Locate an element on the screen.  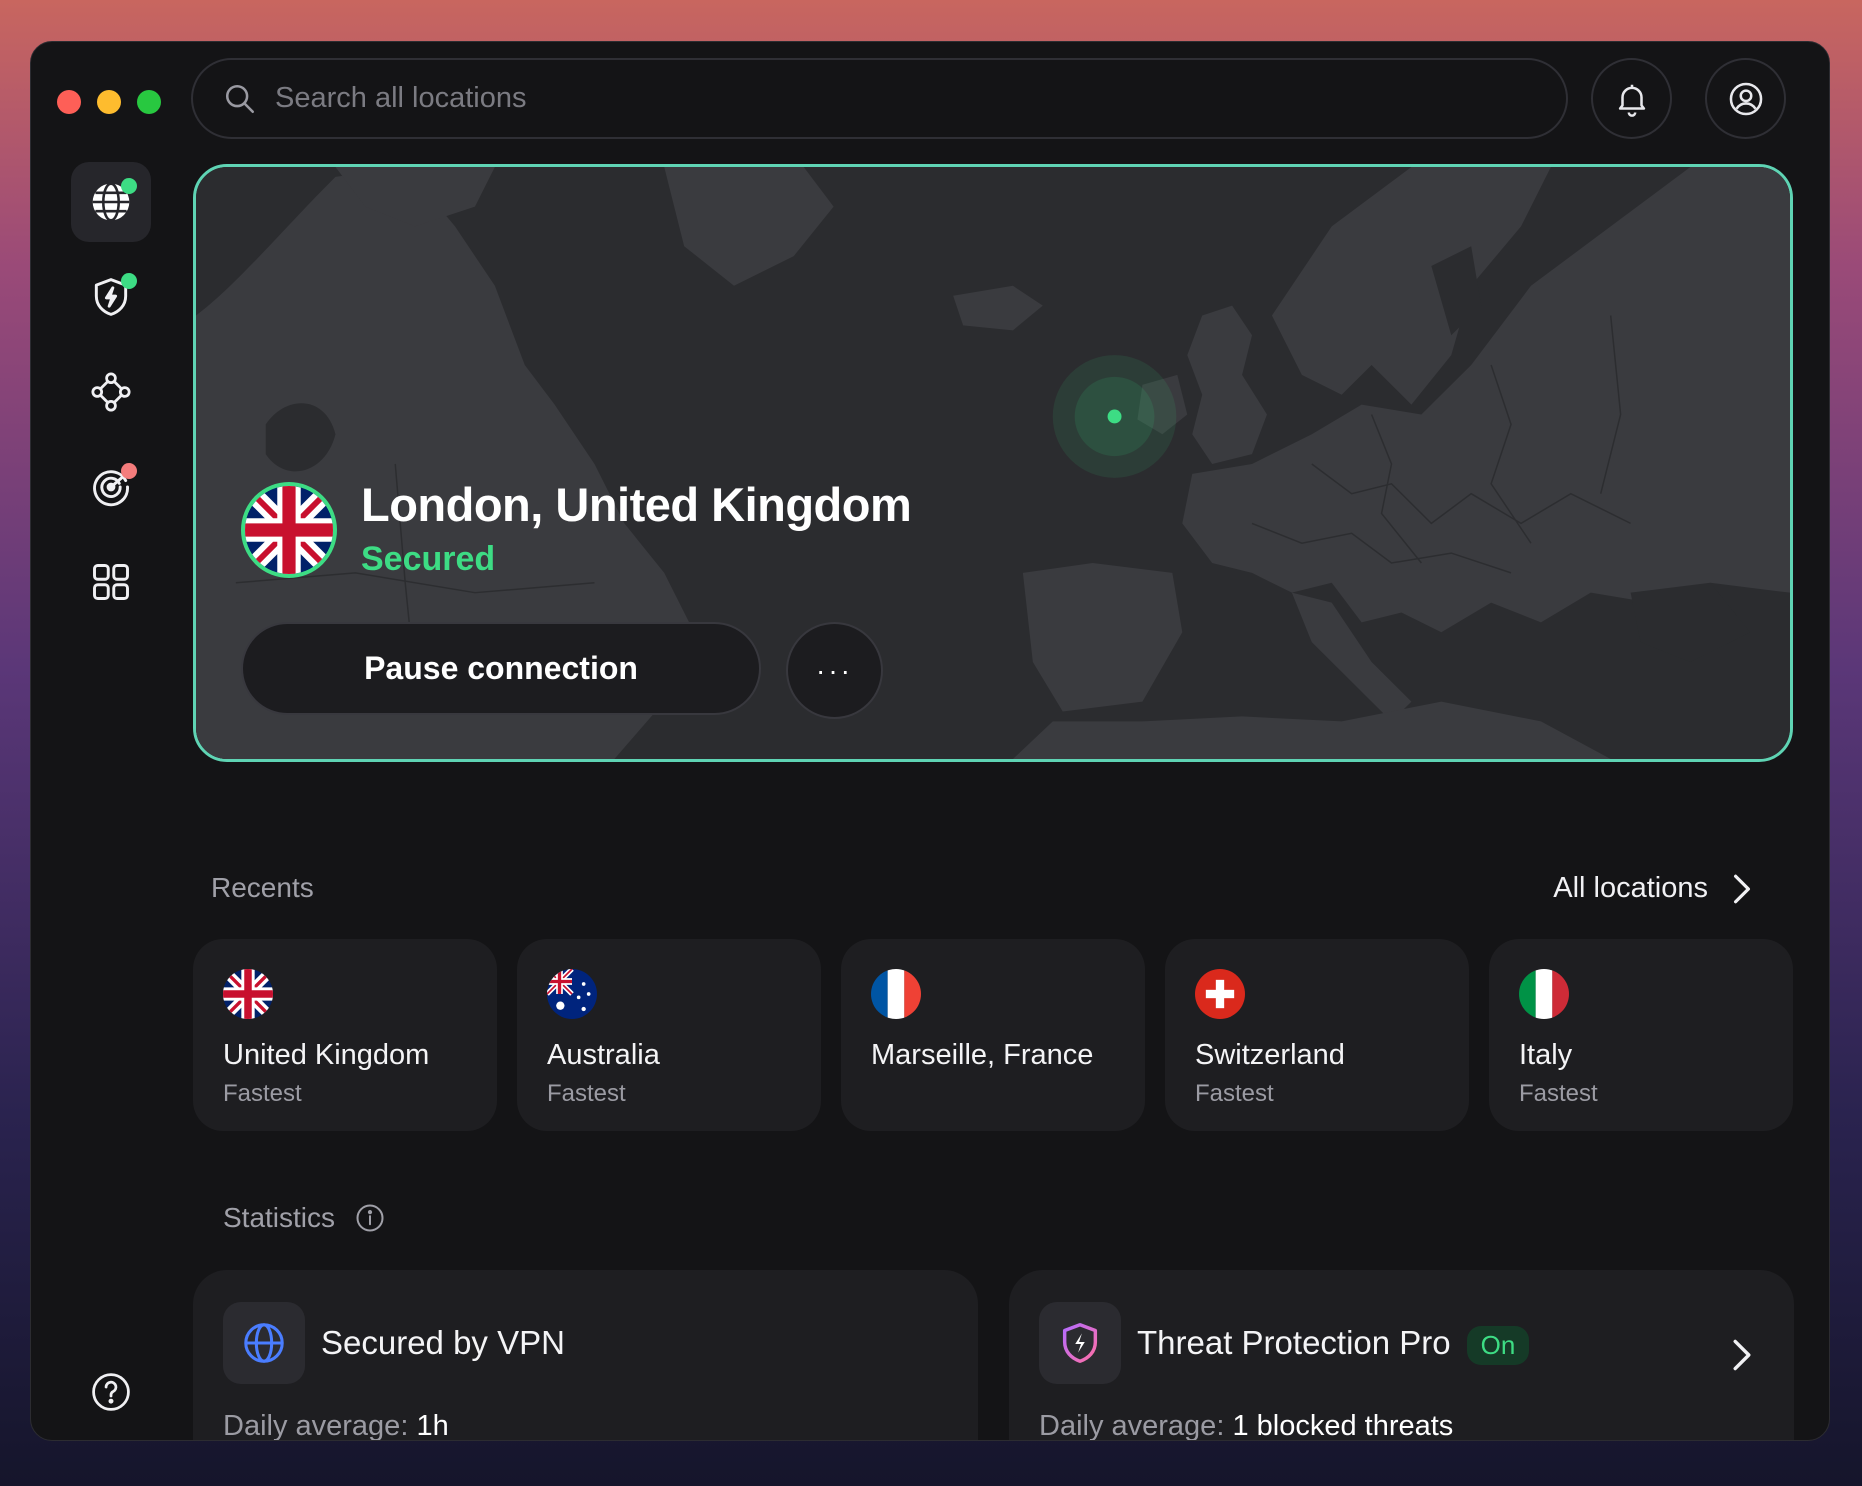
more-options-button: ··· is located at coordinates (834, 670).